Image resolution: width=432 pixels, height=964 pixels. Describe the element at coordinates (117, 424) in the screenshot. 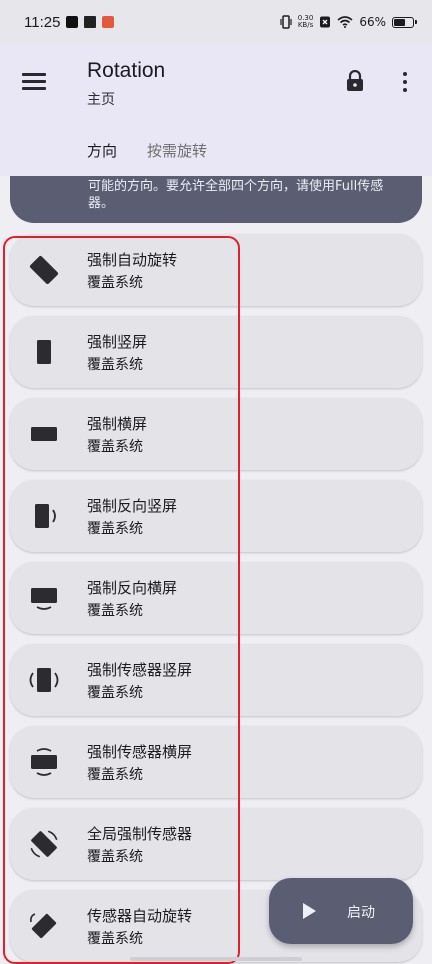

I see `item-title: 强制横屏` at that location.